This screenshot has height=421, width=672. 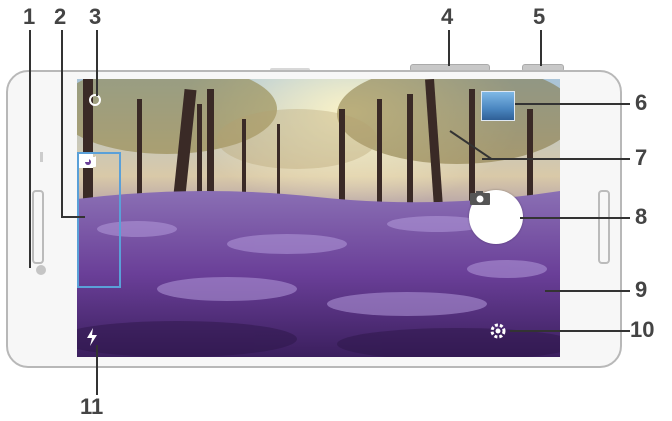 What do you see at coordinates (498, 331) in the screenshot?
I see `gear-icon` at bounding box center [498, 331].